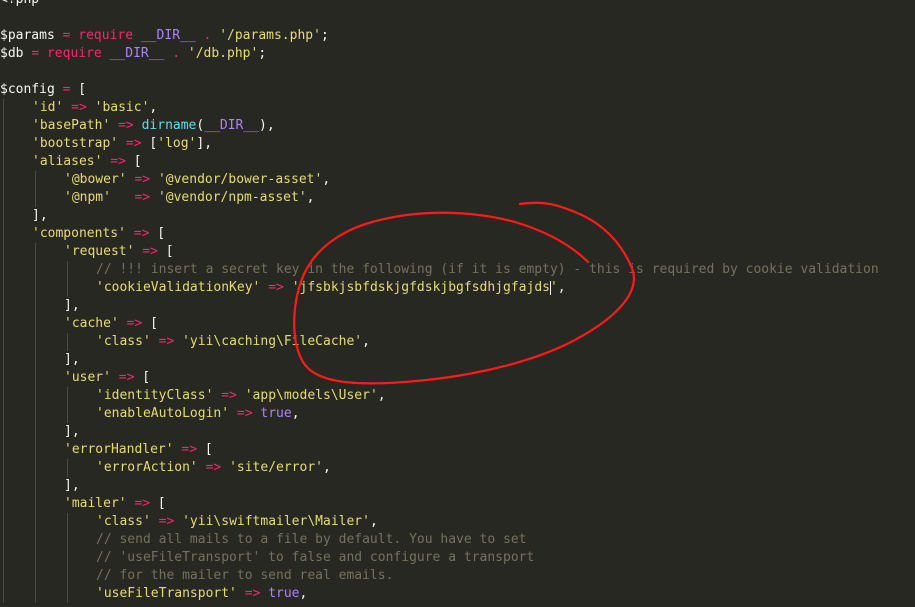 The height and width of the screenshot is (607, 915). I want to click on string-token: 'user', so click(87, 377).